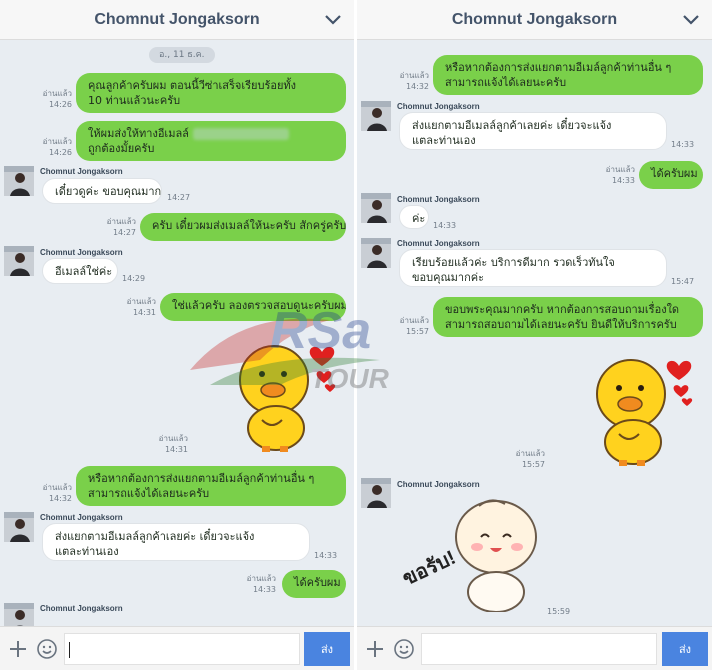  I want to click on sticker-caption: ขอรับ!, so click(430, 569).